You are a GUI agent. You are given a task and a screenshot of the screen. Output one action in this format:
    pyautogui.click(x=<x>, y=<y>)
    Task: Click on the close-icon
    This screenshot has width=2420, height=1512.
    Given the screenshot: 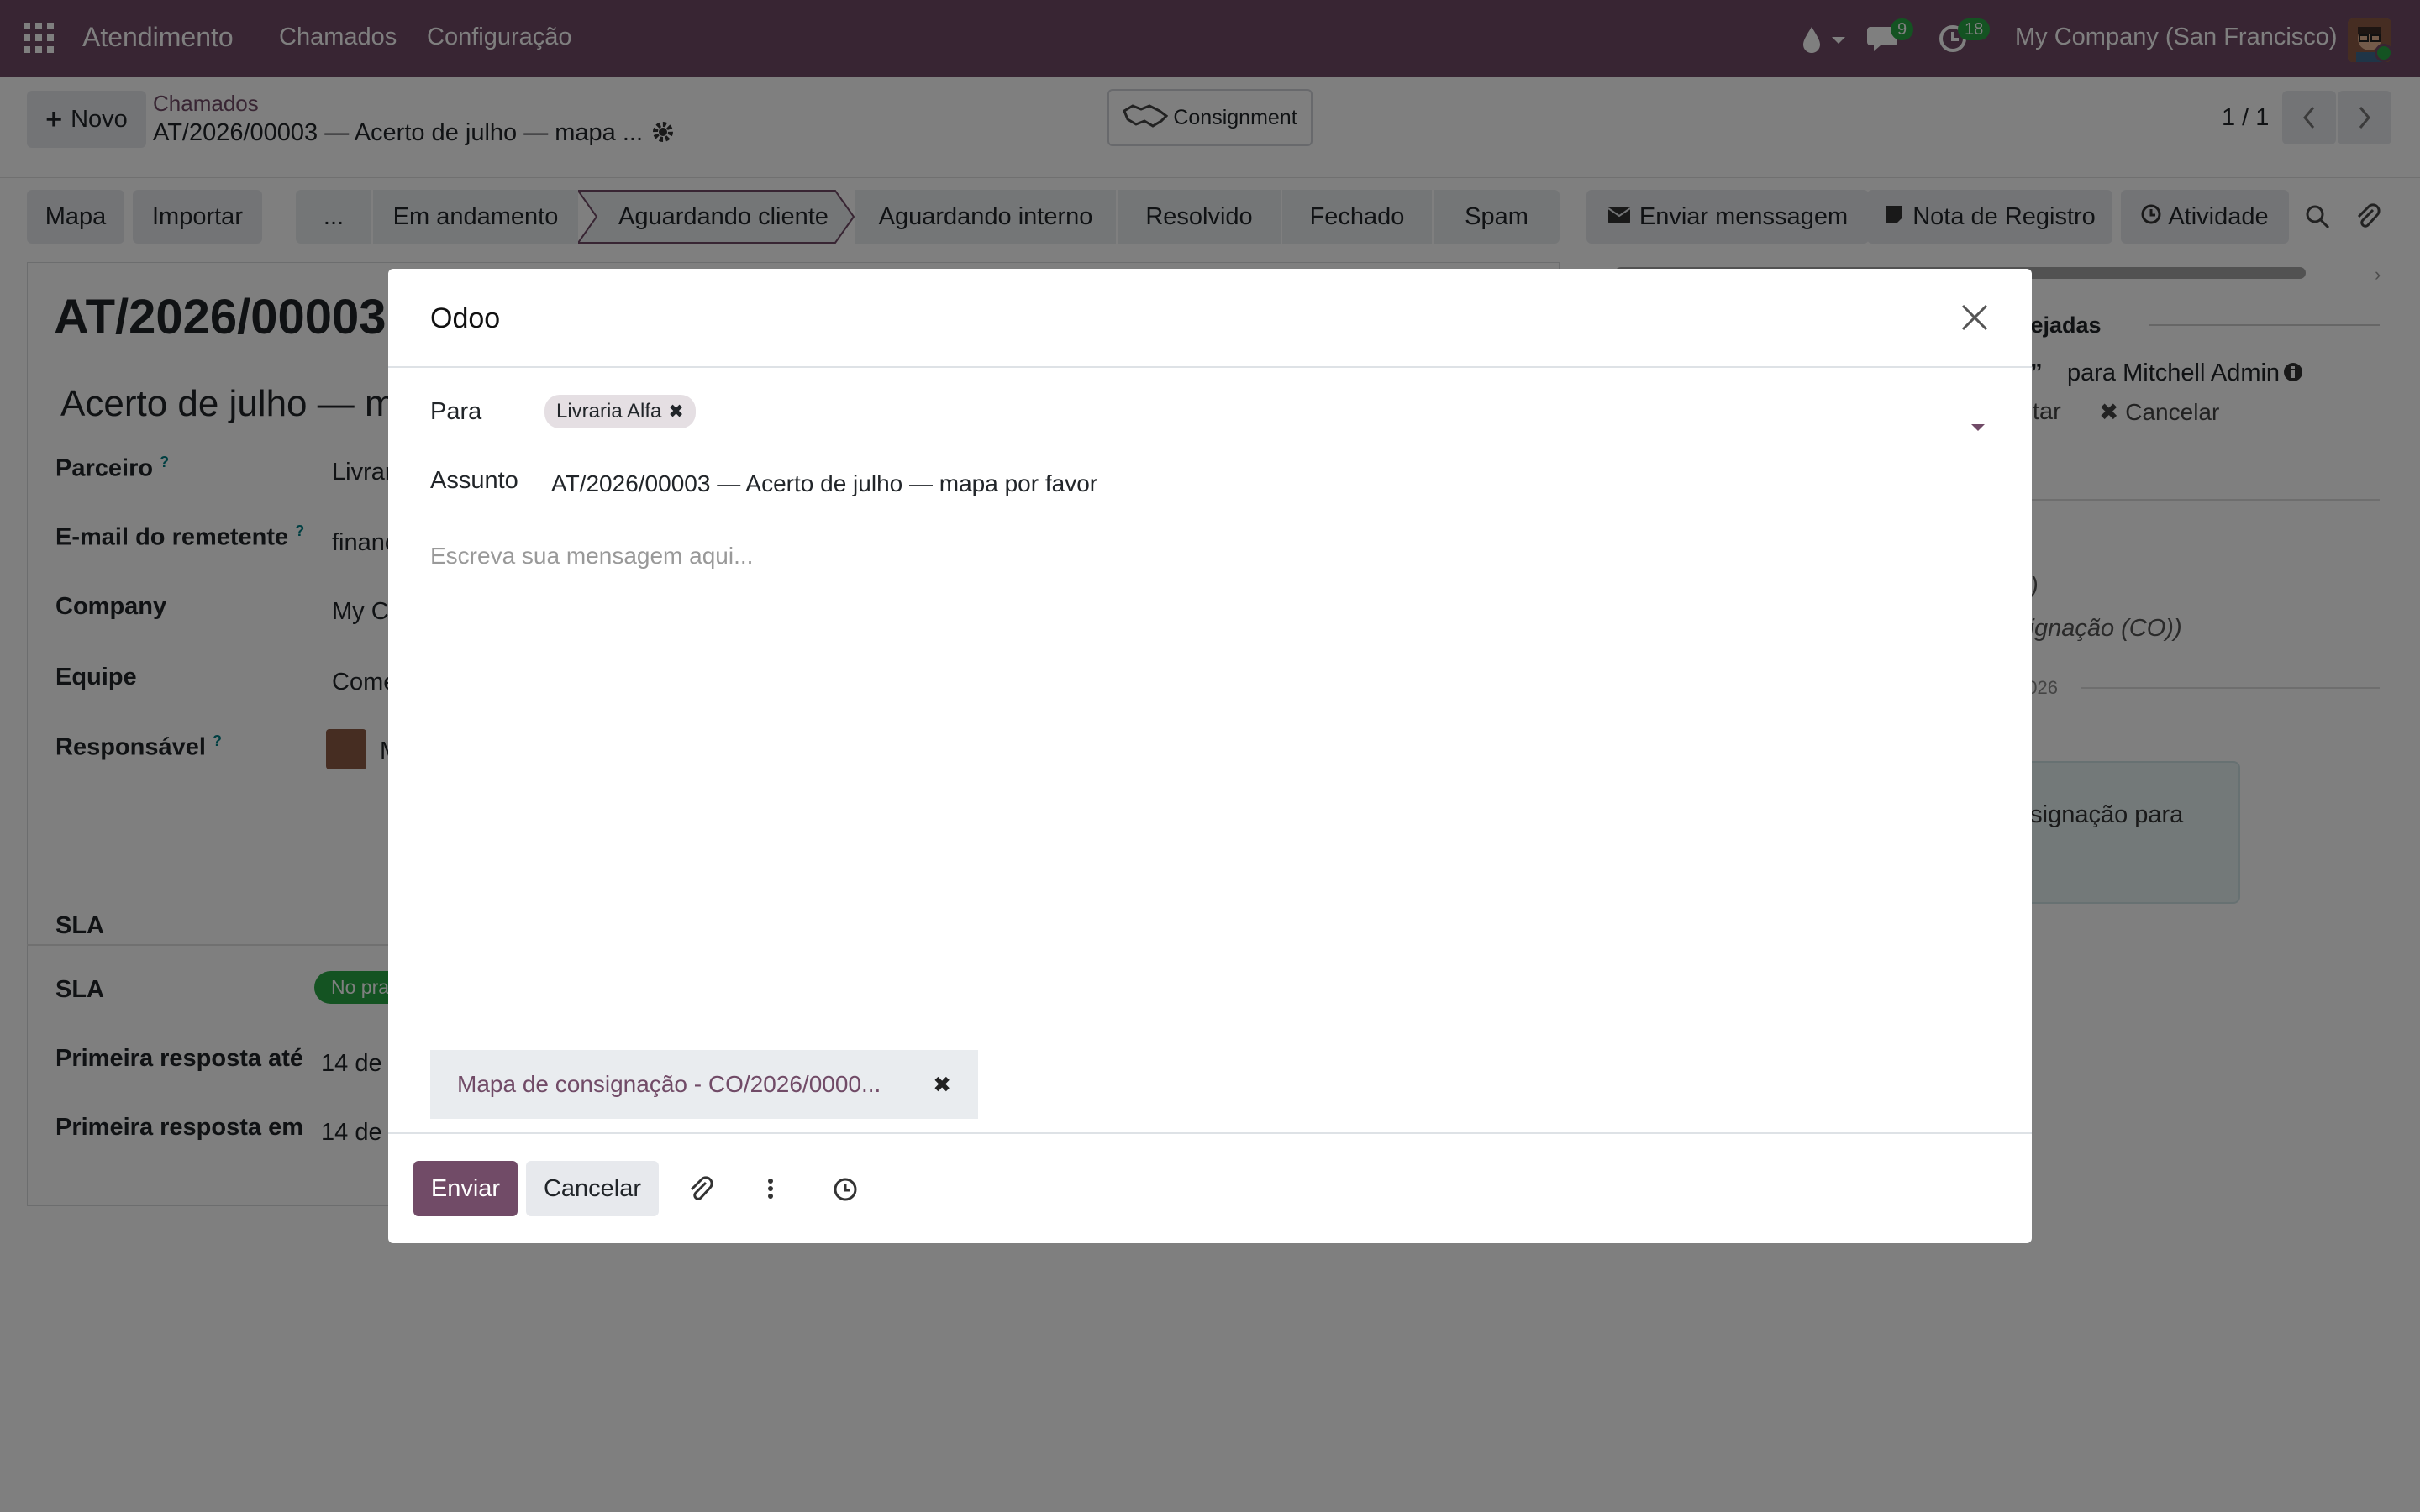 What is the action you would take?
    pyautogui.click(x=1975, y=317)
    